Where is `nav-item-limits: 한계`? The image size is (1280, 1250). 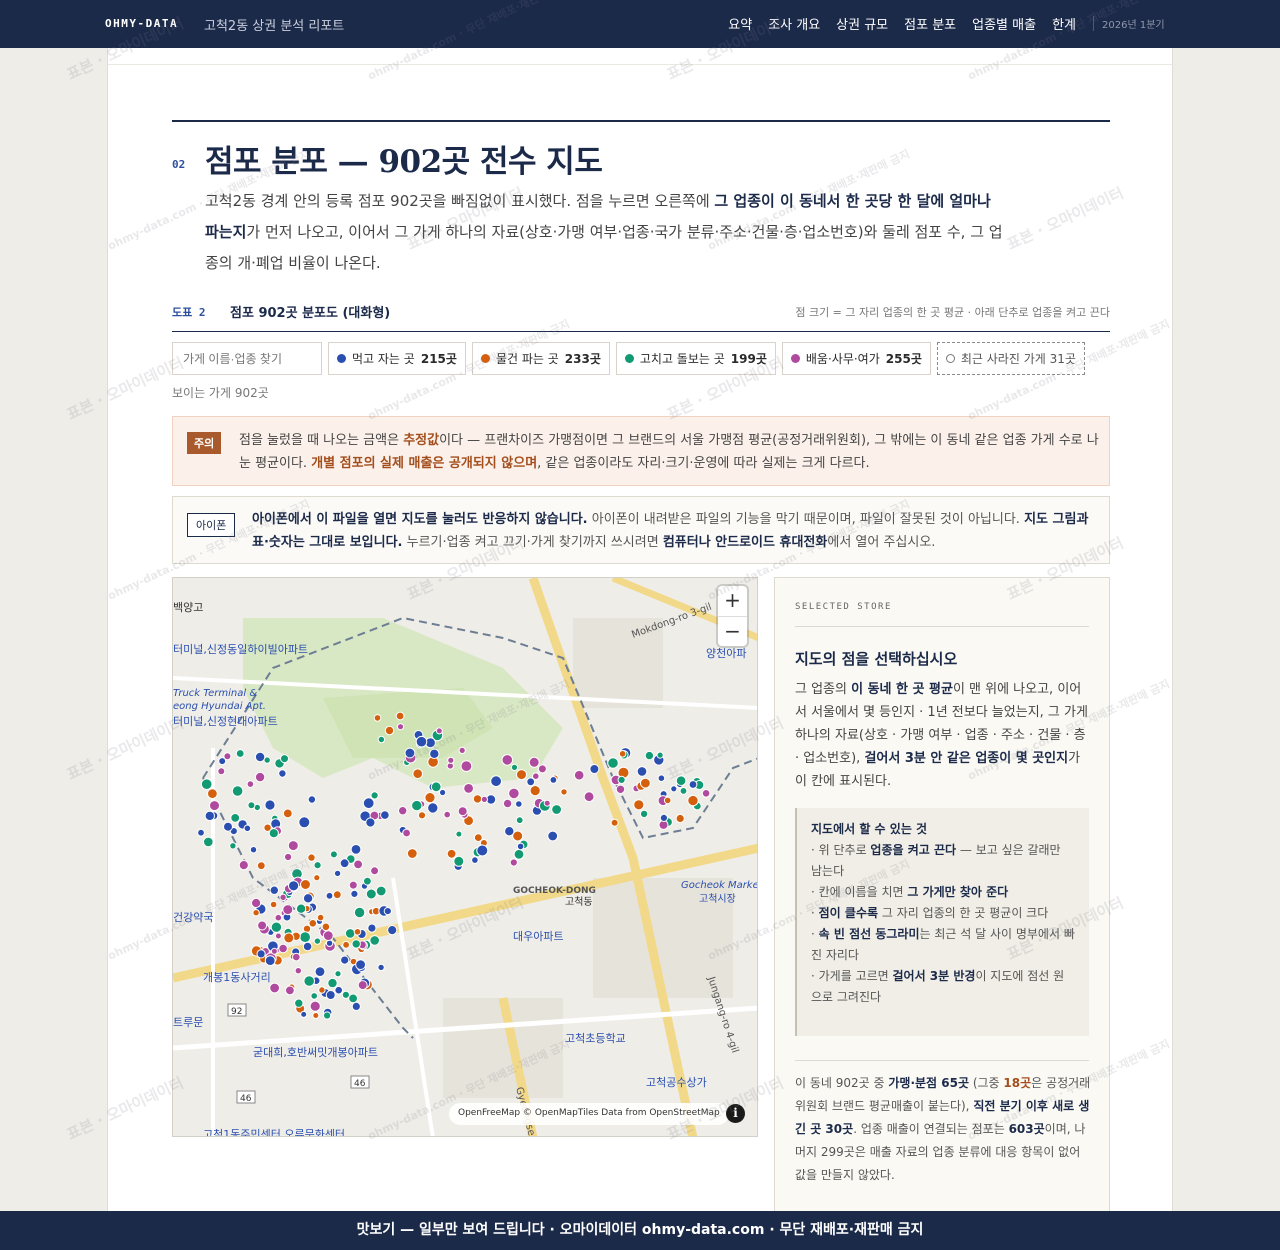
nav-item-limits: 한계 is located at coordinates (1064, 23).